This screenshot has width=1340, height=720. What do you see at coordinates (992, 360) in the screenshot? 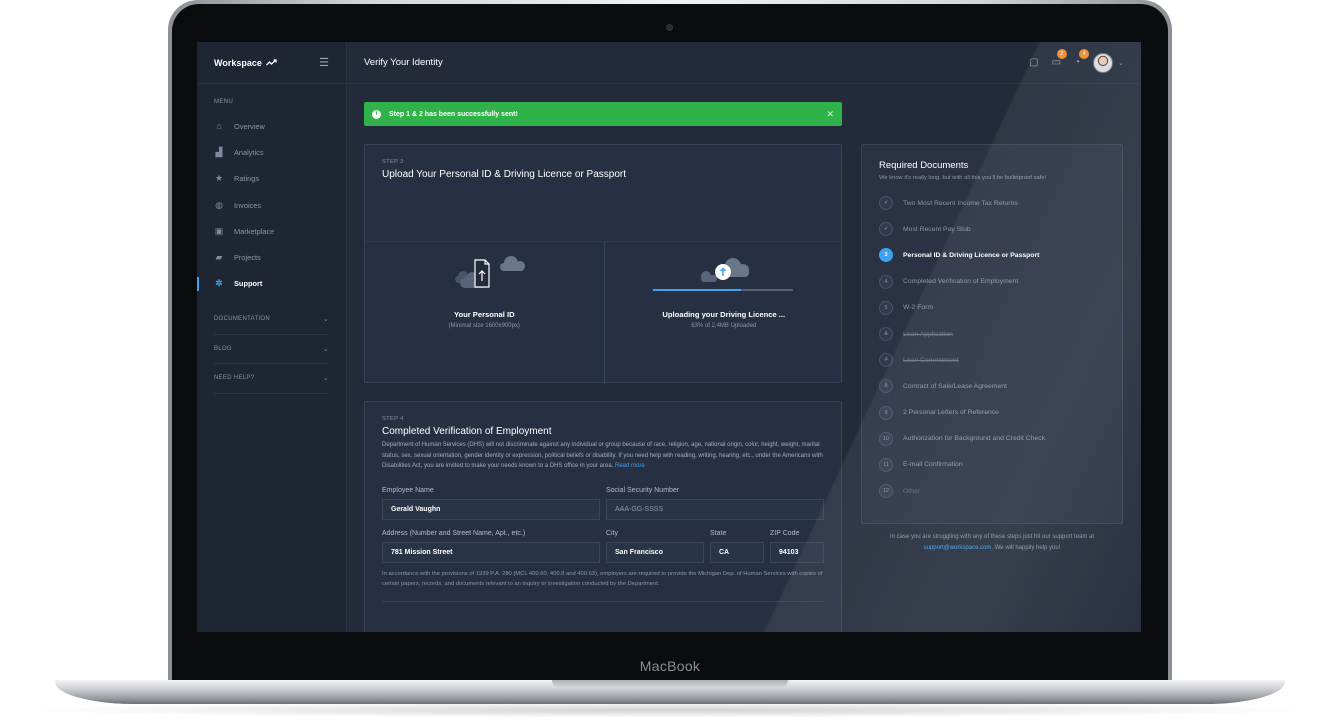
I see `document-item: 7 Loan Commitment` at bounding box center [992, 360].